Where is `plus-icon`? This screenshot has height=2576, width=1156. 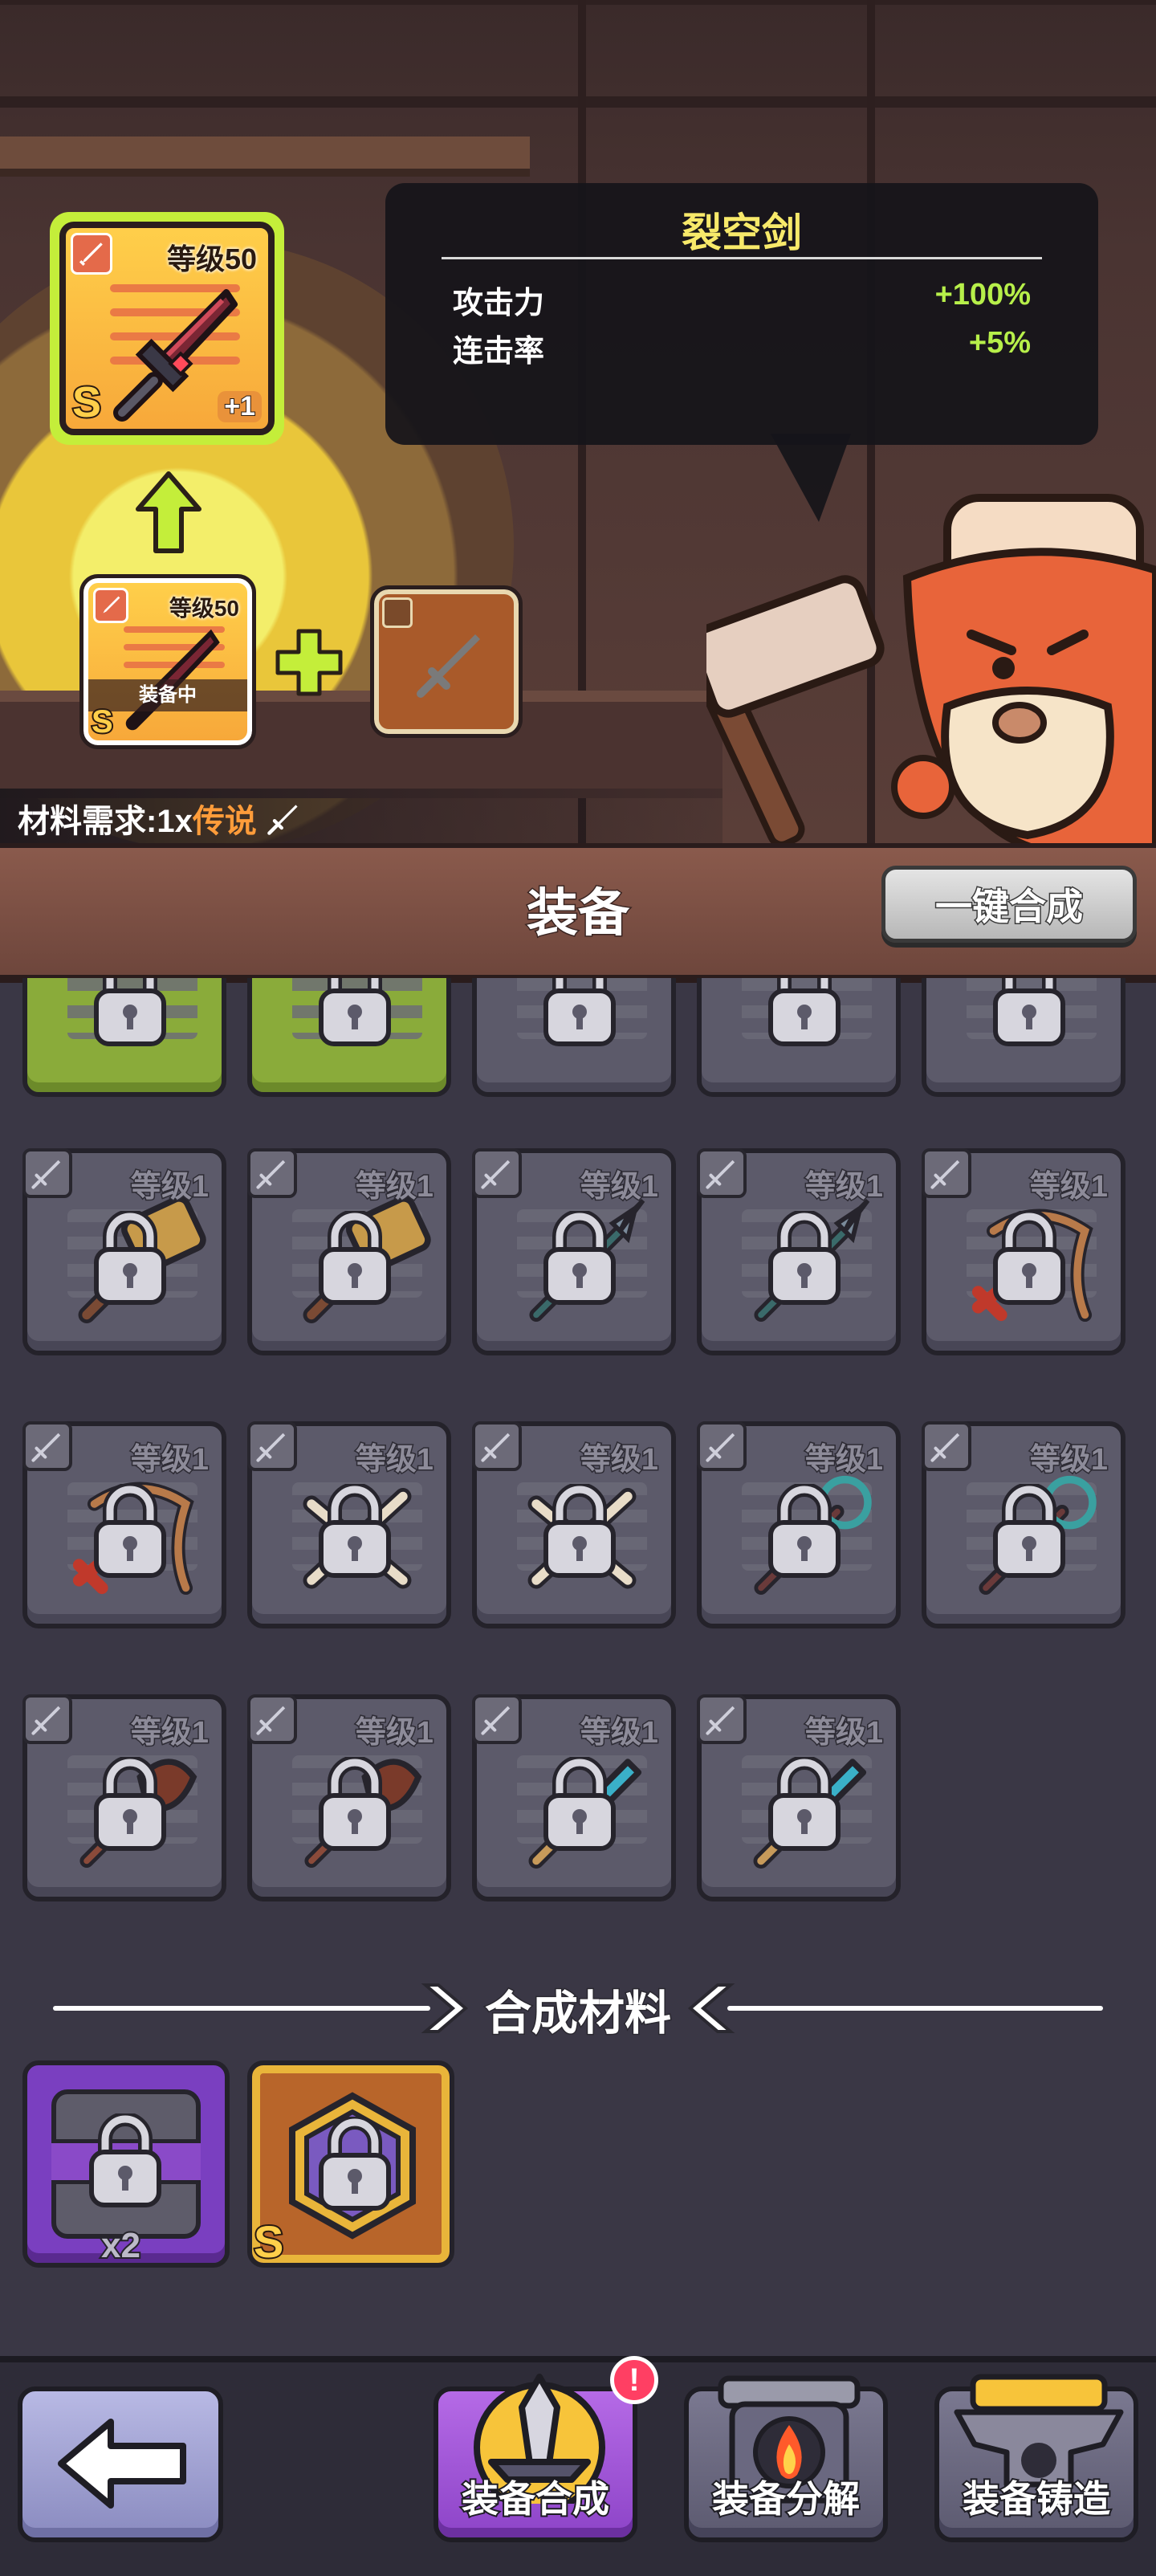 plus-icon is located at coordinates (309, 662).